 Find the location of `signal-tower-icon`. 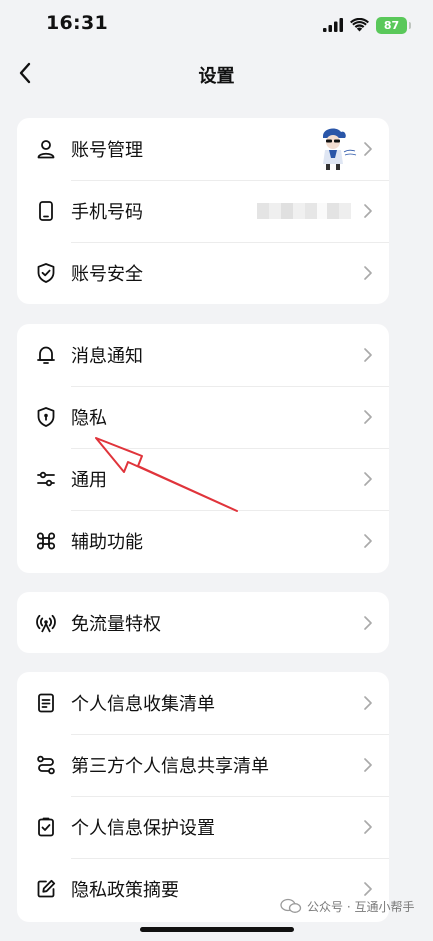

signal-tower-icon is located at coordinates (46, 623).